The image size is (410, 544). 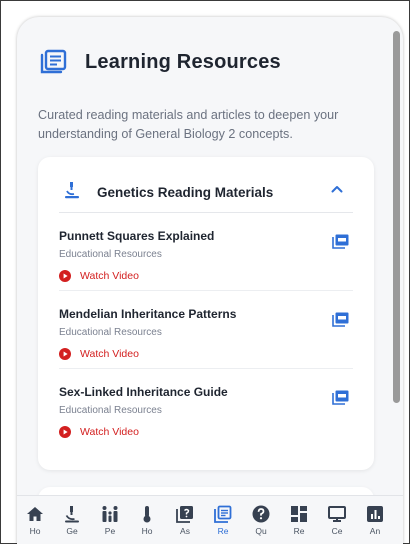 What do you see at coordinates (185, 531) in the screenshot?
I see `nav-label: As` at bounding box center [185, 531].